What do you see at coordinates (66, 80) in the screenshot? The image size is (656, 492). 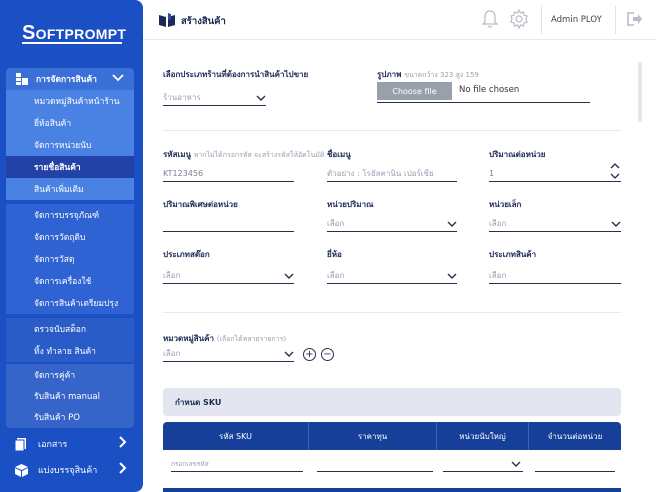 I see `sidebar-section-label: การจัดการสินค้า` at bounding box center [66, 80].